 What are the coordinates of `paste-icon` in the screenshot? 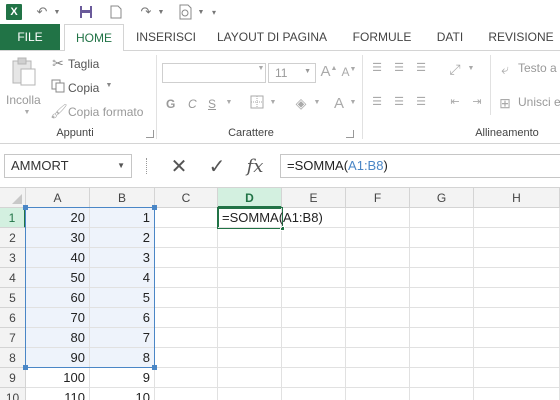 It's located at (23, 72).